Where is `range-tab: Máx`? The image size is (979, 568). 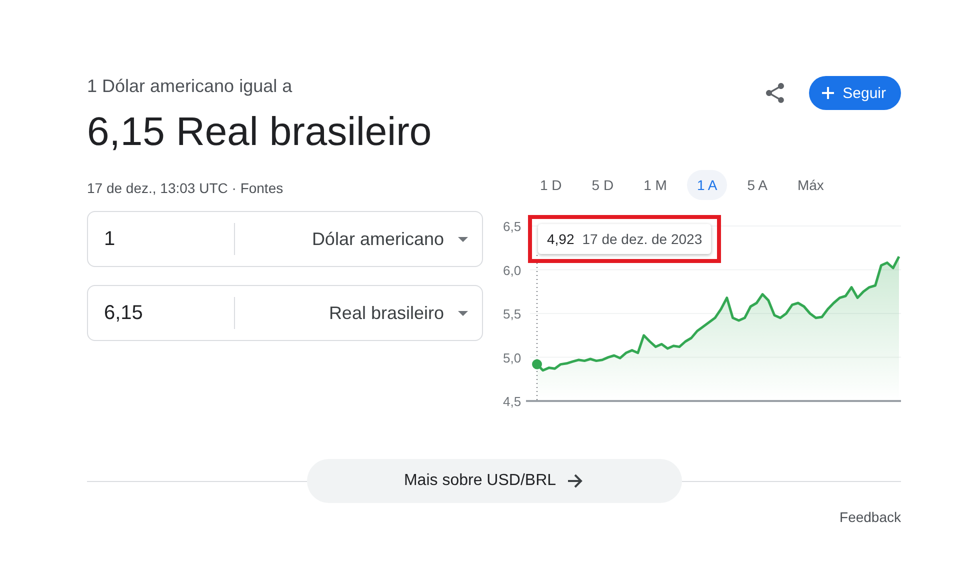
range-tab: Máx is located at coordinates (810, 185).